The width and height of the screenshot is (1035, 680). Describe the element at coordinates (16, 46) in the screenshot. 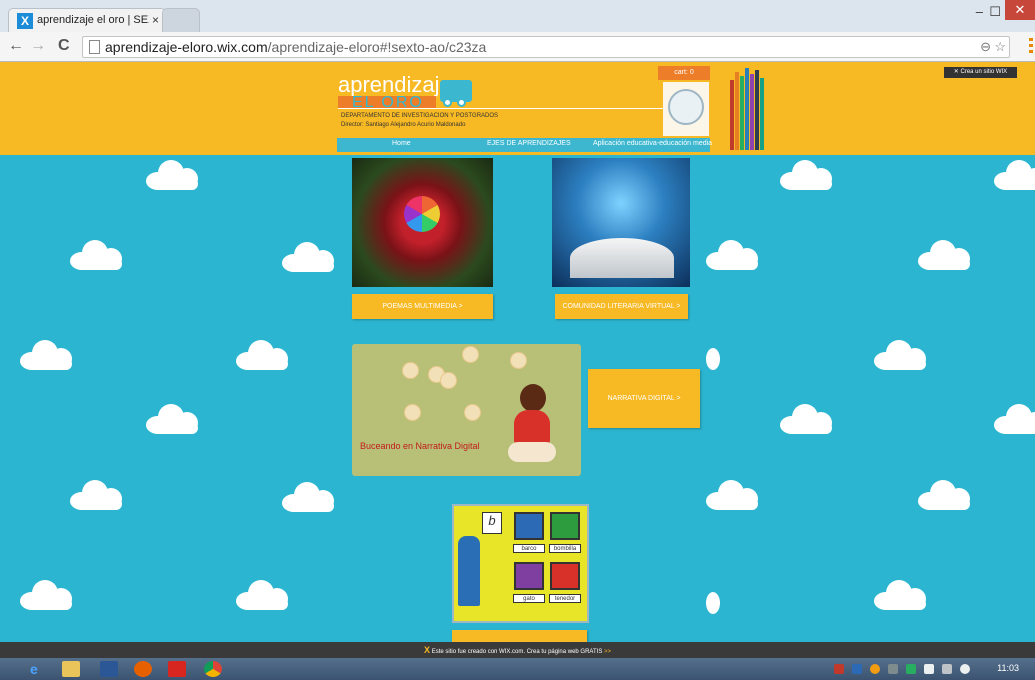

I see `back-icon: ←` at that location.